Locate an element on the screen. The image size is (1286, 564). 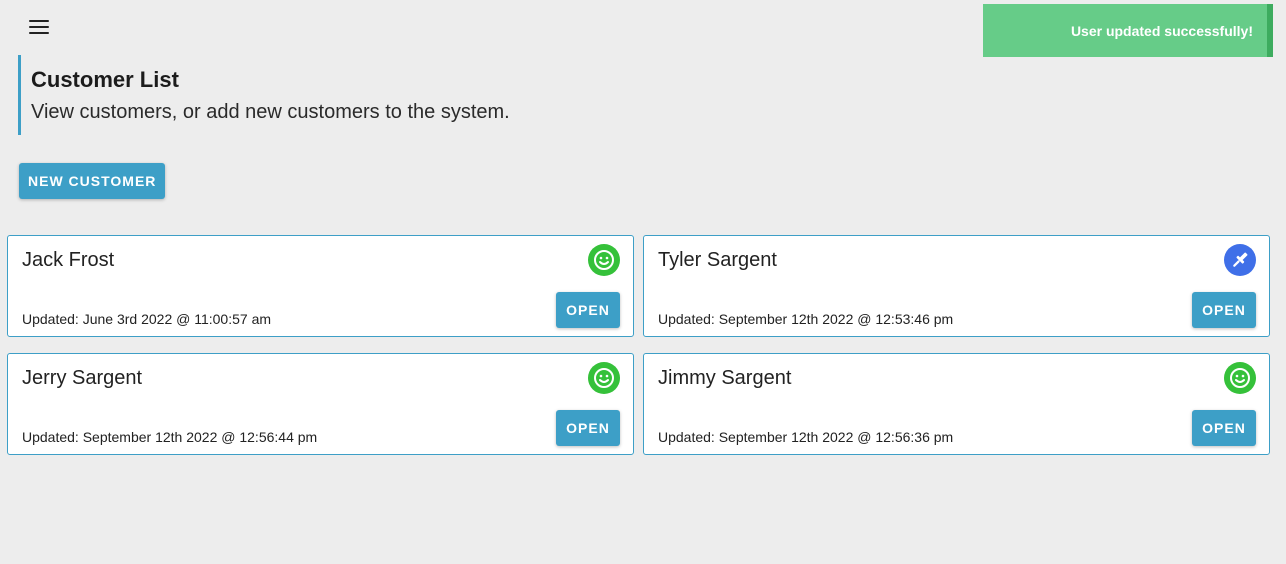
new-customer-button: NEW CUSTOMER is located at coordinates (92, 181).